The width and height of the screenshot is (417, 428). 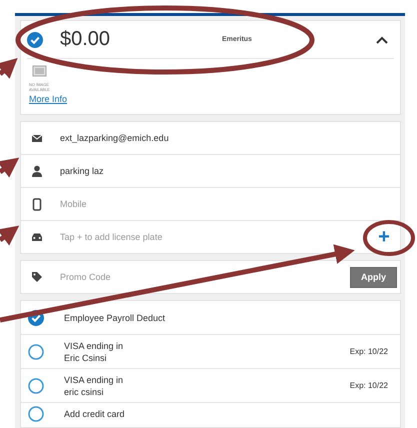 I want to click on cardholder-name: Eric Csinsi, so click(x=86, y=358).